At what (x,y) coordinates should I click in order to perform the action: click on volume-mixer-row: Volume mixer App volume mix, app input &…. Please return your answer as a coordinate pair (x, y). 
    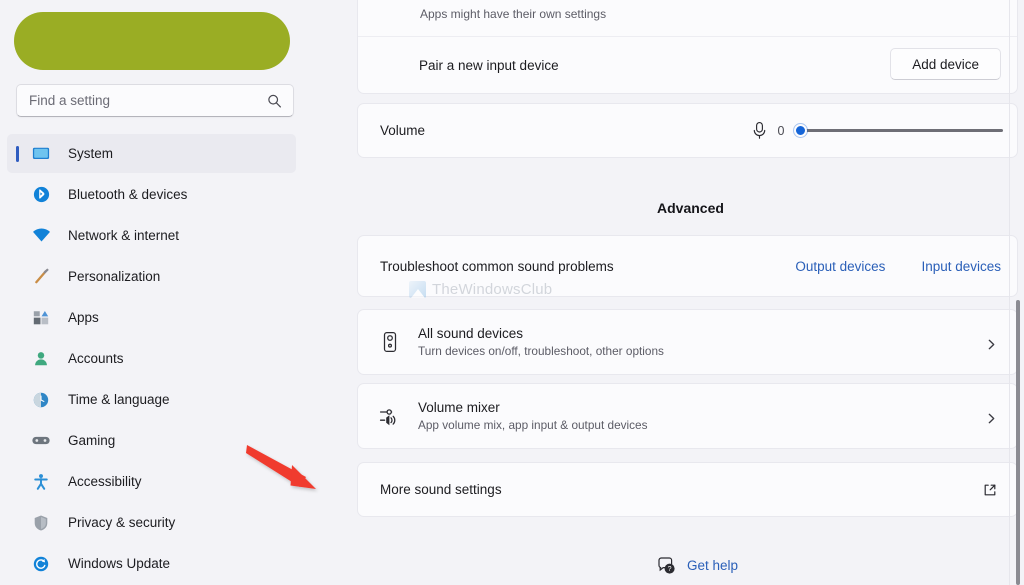
    Looking at the image, I should click on (687, 416).